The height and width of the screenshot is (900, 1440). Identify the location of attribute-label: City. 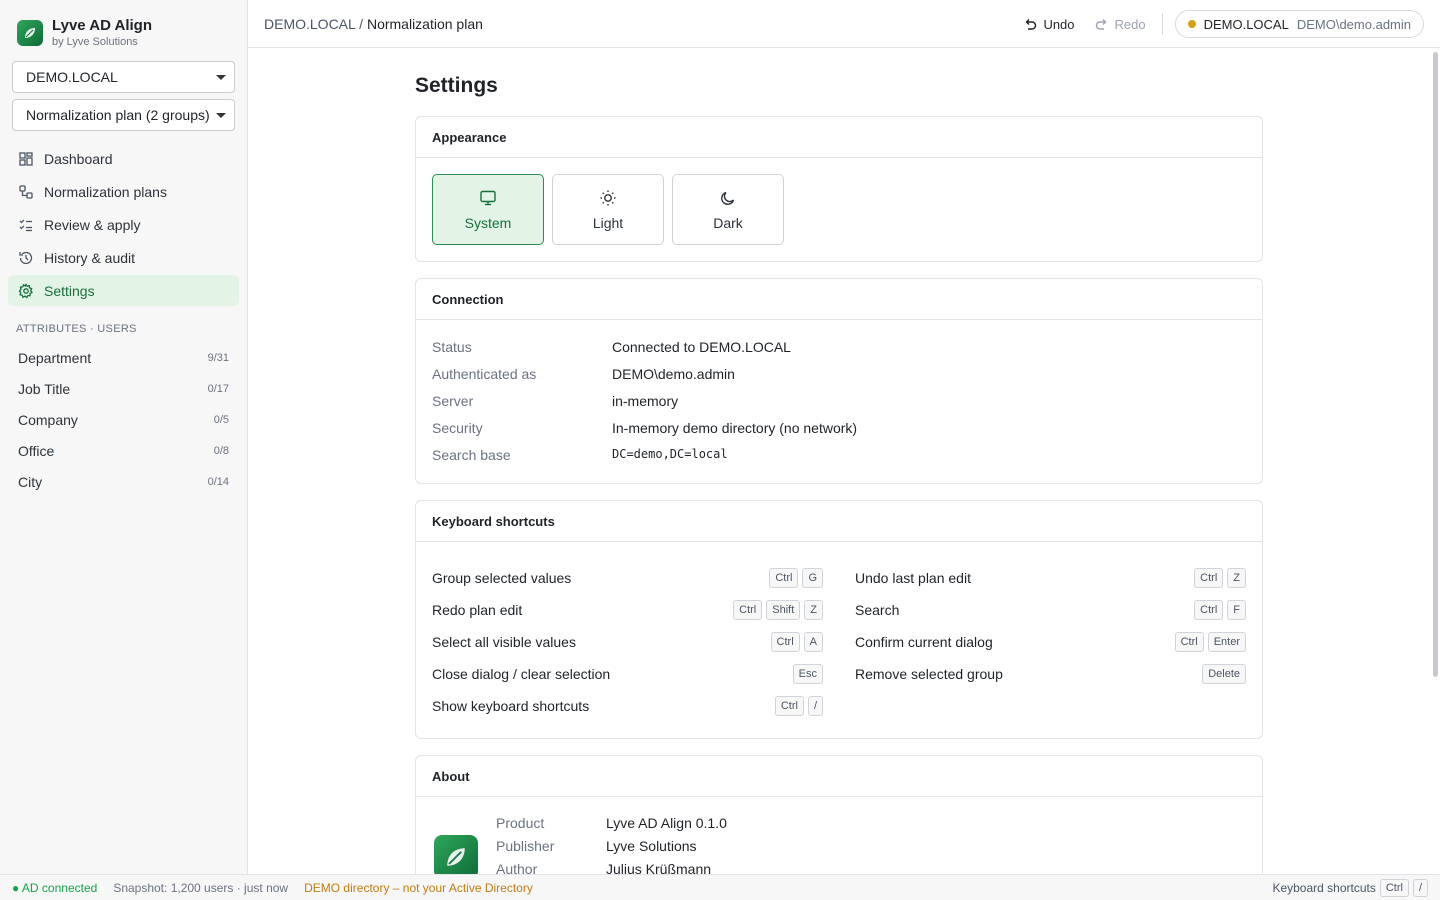
(30, 481).